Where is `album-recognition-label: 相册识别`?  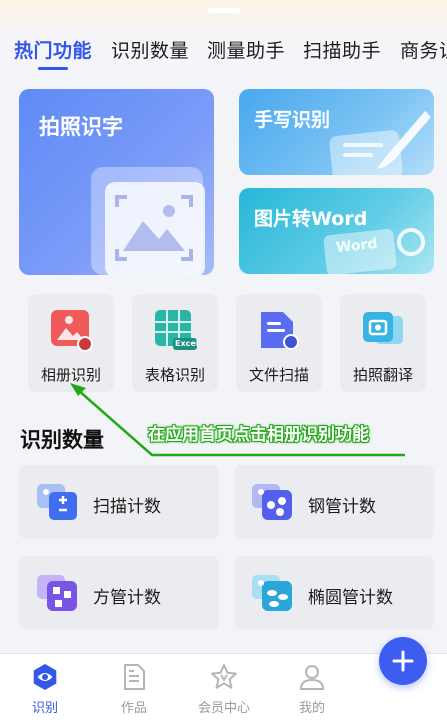 album-recognition-label: 相册识别 is located at coordinates (70, 375).